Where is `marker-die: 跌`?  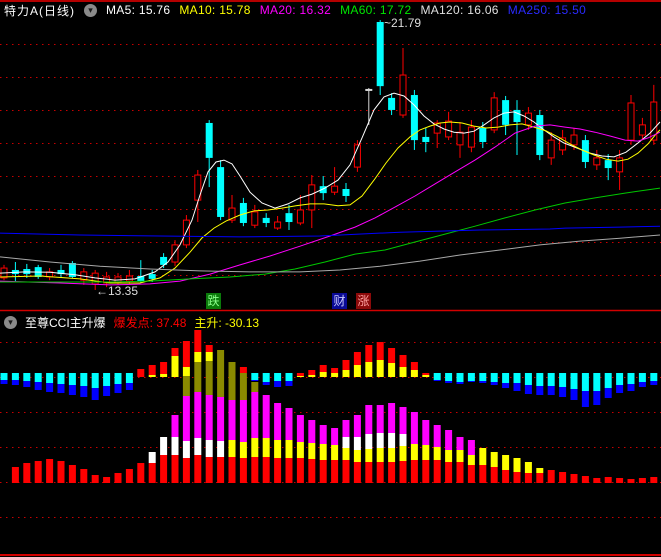 marker-die: 跌 is located at coordinates (213, 301).